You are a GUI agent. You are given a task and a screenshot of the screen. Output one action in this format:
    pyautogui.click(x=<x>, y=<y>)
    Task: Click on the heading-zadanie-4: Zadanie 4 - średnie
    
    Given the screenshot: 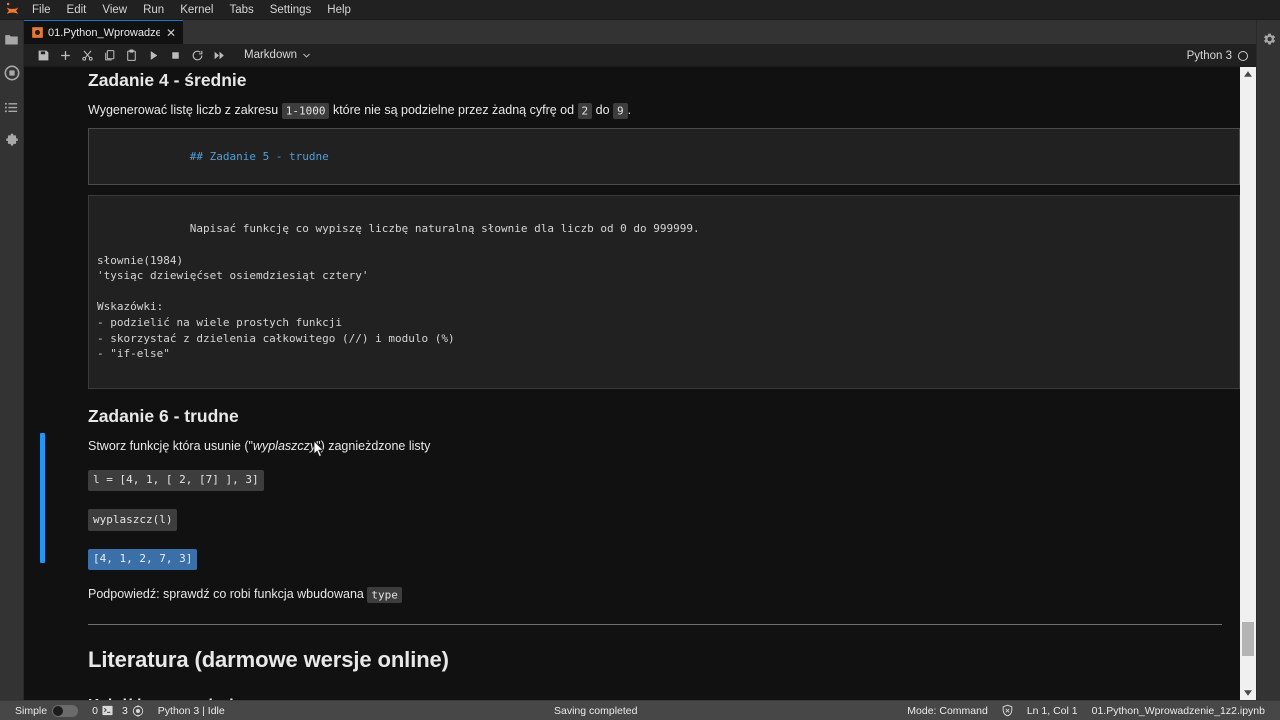 What is the action you would take?
    pyautogui.click(x=167, y=80)
    